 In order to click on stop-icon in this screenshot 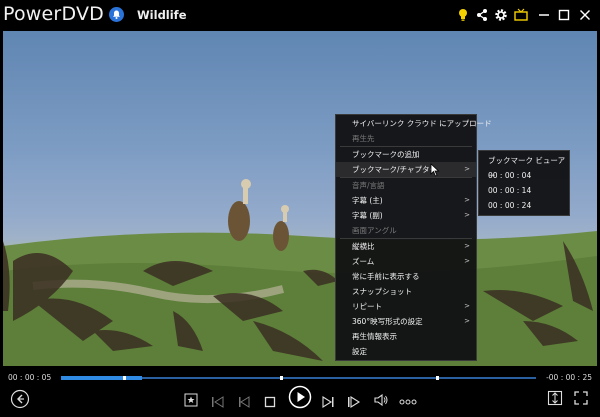, I will do `click(270, 402)`.